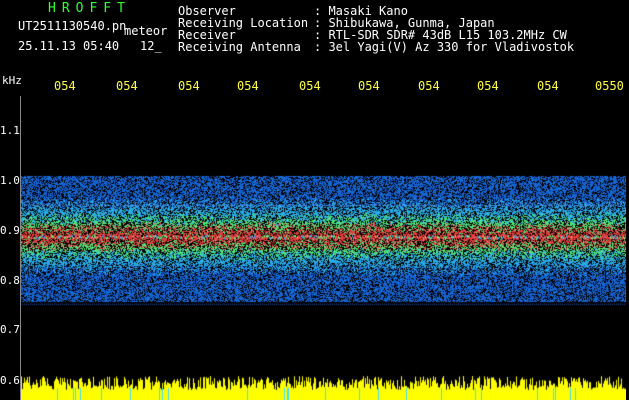 The height and width of the screenshot is (400, 629). What do you see at coordinates (72, 26) in the screenshot?
I see `file-name: UT2511130540.pn` at bounding box center [72, 26].